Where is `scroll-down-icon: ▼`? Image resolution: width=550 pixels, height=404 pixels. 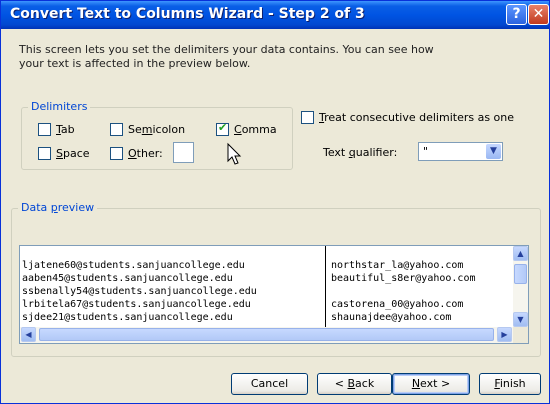
scroll-down-icon: ▼ is located at coordinates (520, 319).